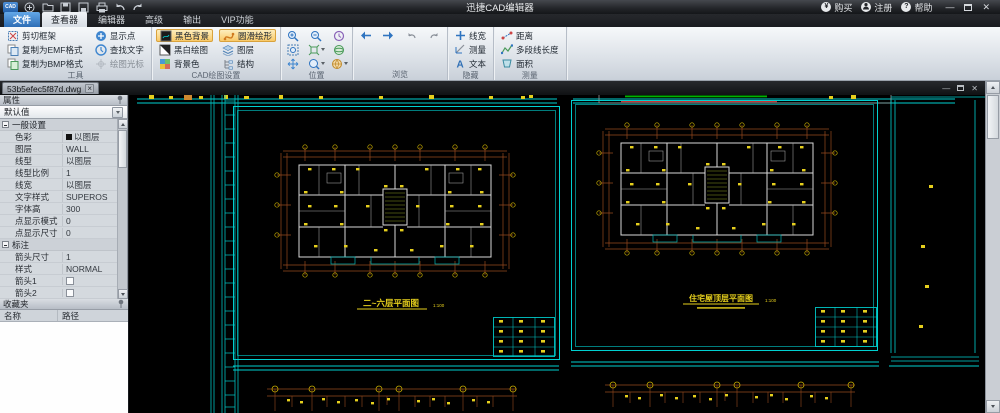 The width and height of the screenshot is (1000, 413). I want to click on help-button: ? 帮助, so click(916, 7).